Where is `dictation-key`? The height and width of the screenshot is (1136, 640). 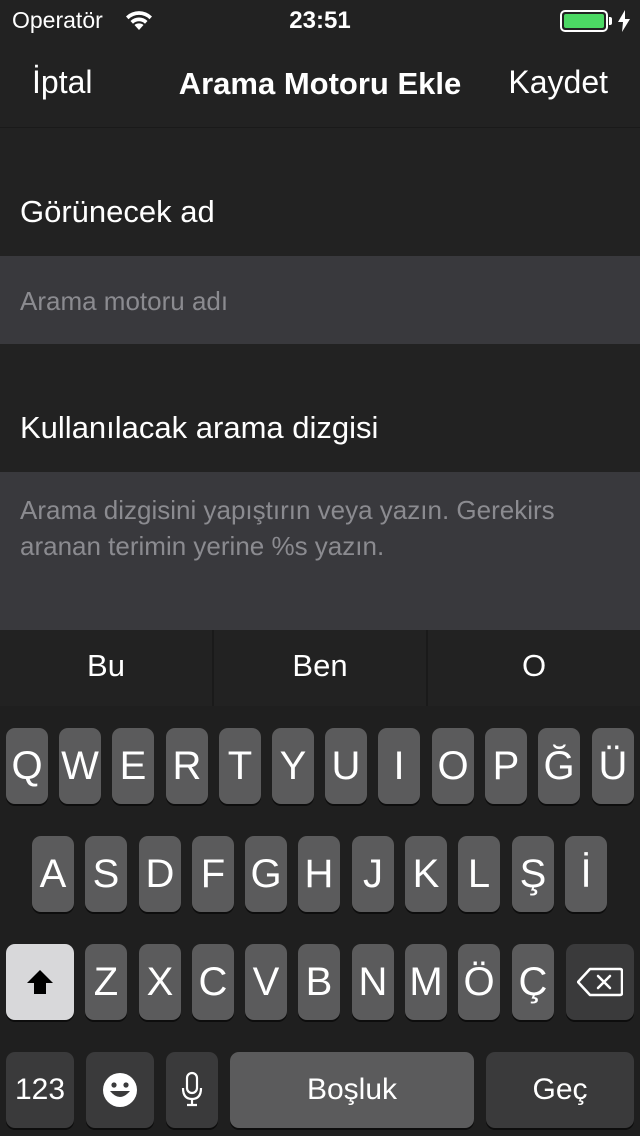 dictation-key is located at coordinates (192, 1090).